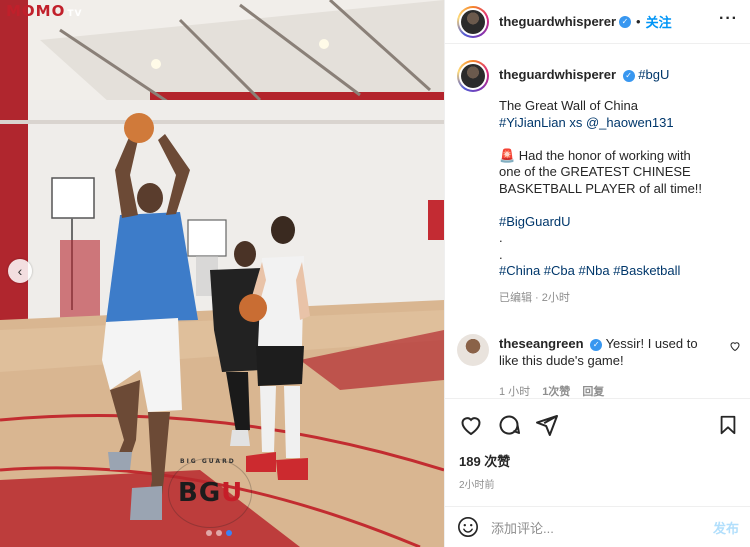 The width and height of the screenshot is (750, 547). Describe the element at coordinates (728, 19) in the screenshot. I see `more-options-icon: ···` at that location.